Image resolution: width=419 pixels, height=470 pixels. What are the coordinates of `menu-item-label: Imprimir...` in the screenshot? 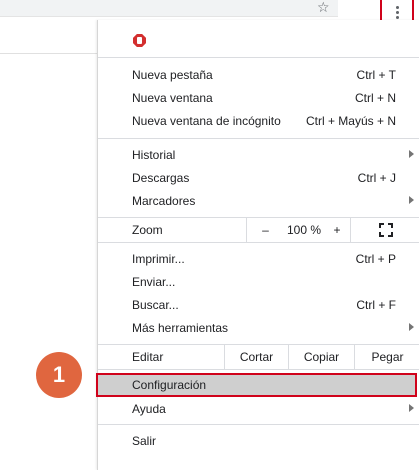 It's located at (158, 258).